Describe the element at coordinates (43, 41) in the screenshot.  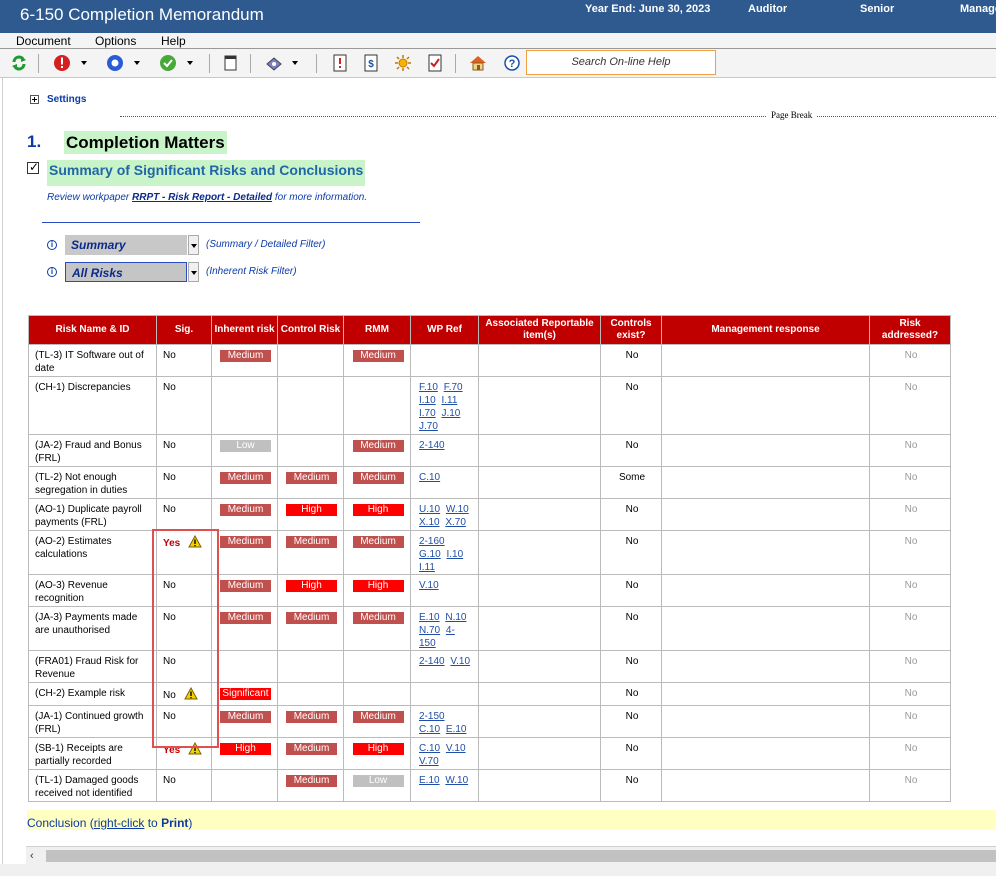
I see `menu-document: Document` at that location.